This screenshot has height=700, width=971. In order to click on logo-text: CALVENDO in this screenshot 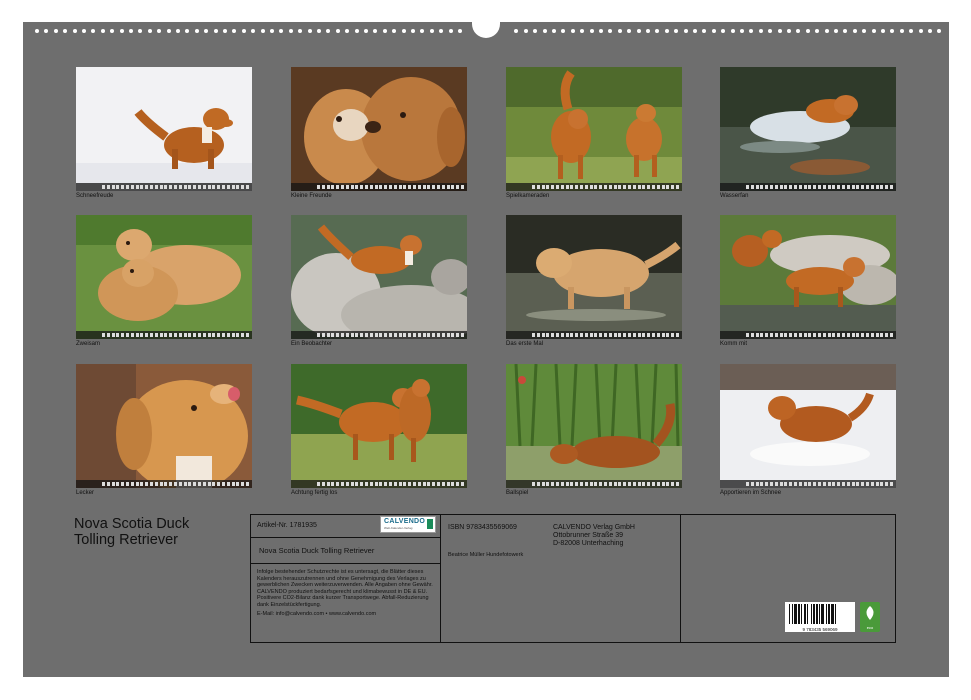, I will do `click(405, 521)`.